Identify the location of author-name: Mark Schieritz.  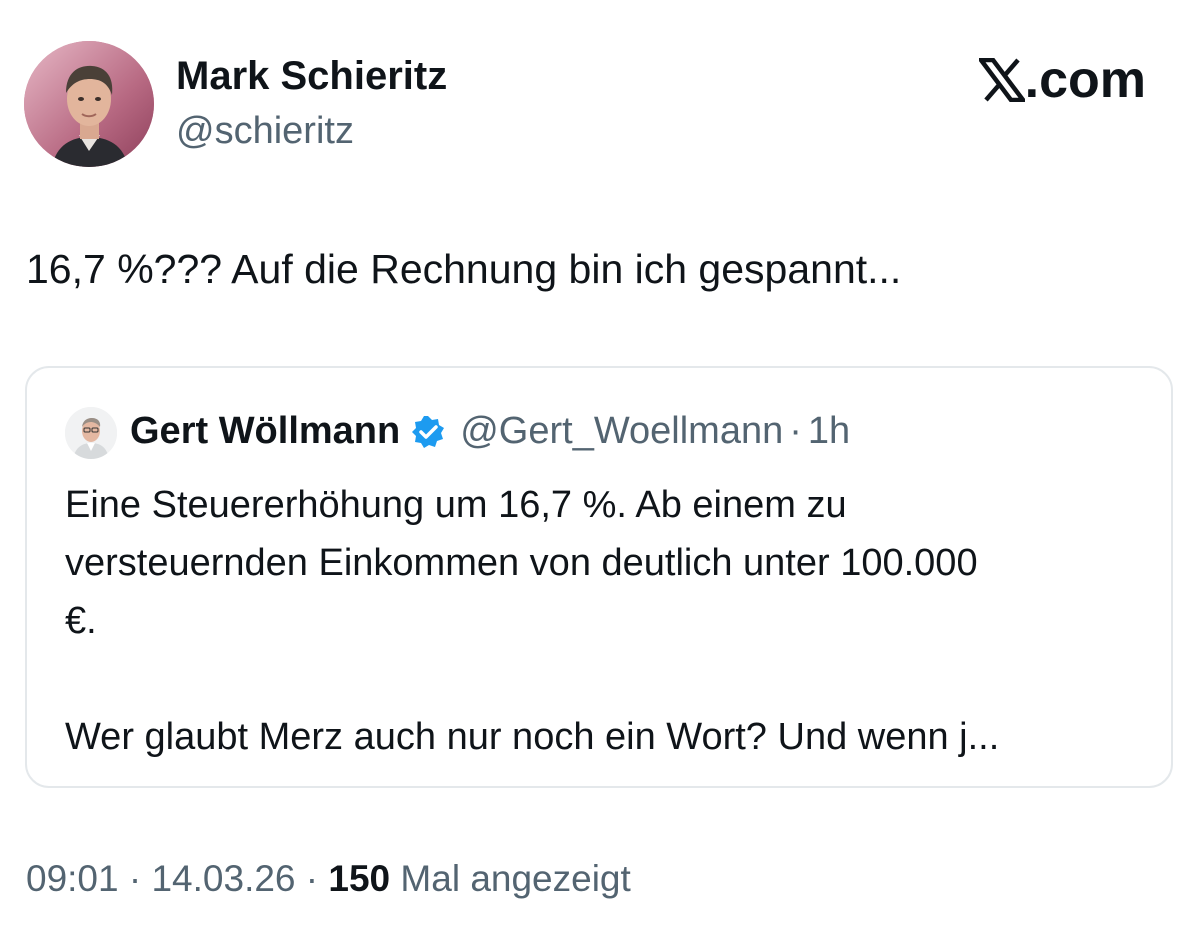
(311, 76).